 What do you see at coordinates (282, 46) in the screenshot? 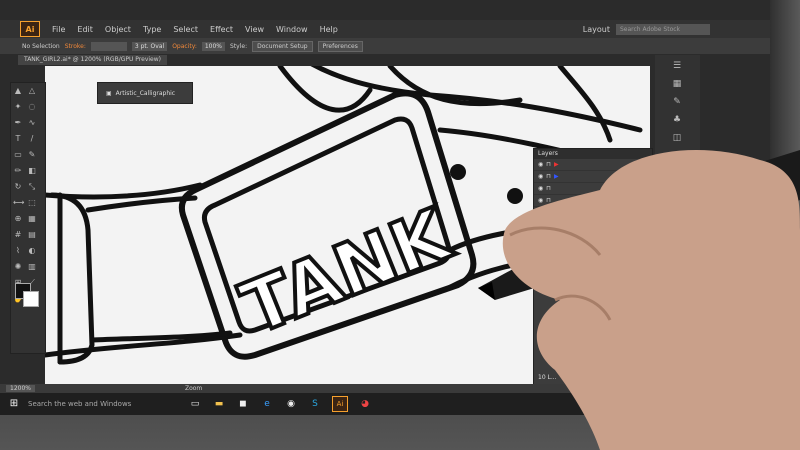
I see `document-setup-button: Document Setup` at bounding box center [282, 46].